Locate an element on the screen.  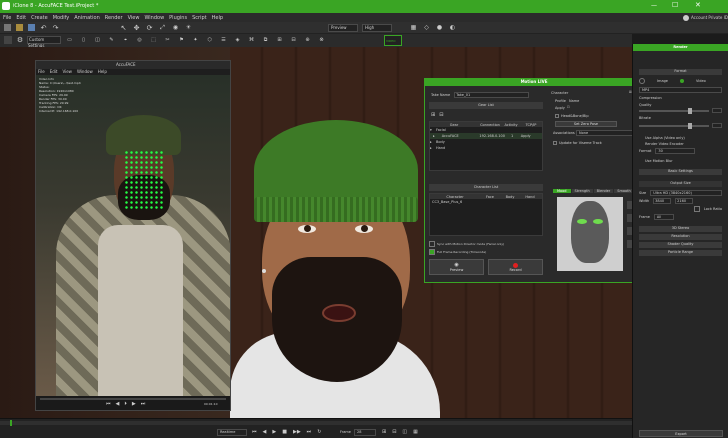
frame-dropdown: All is located at coordinates (663, 217).